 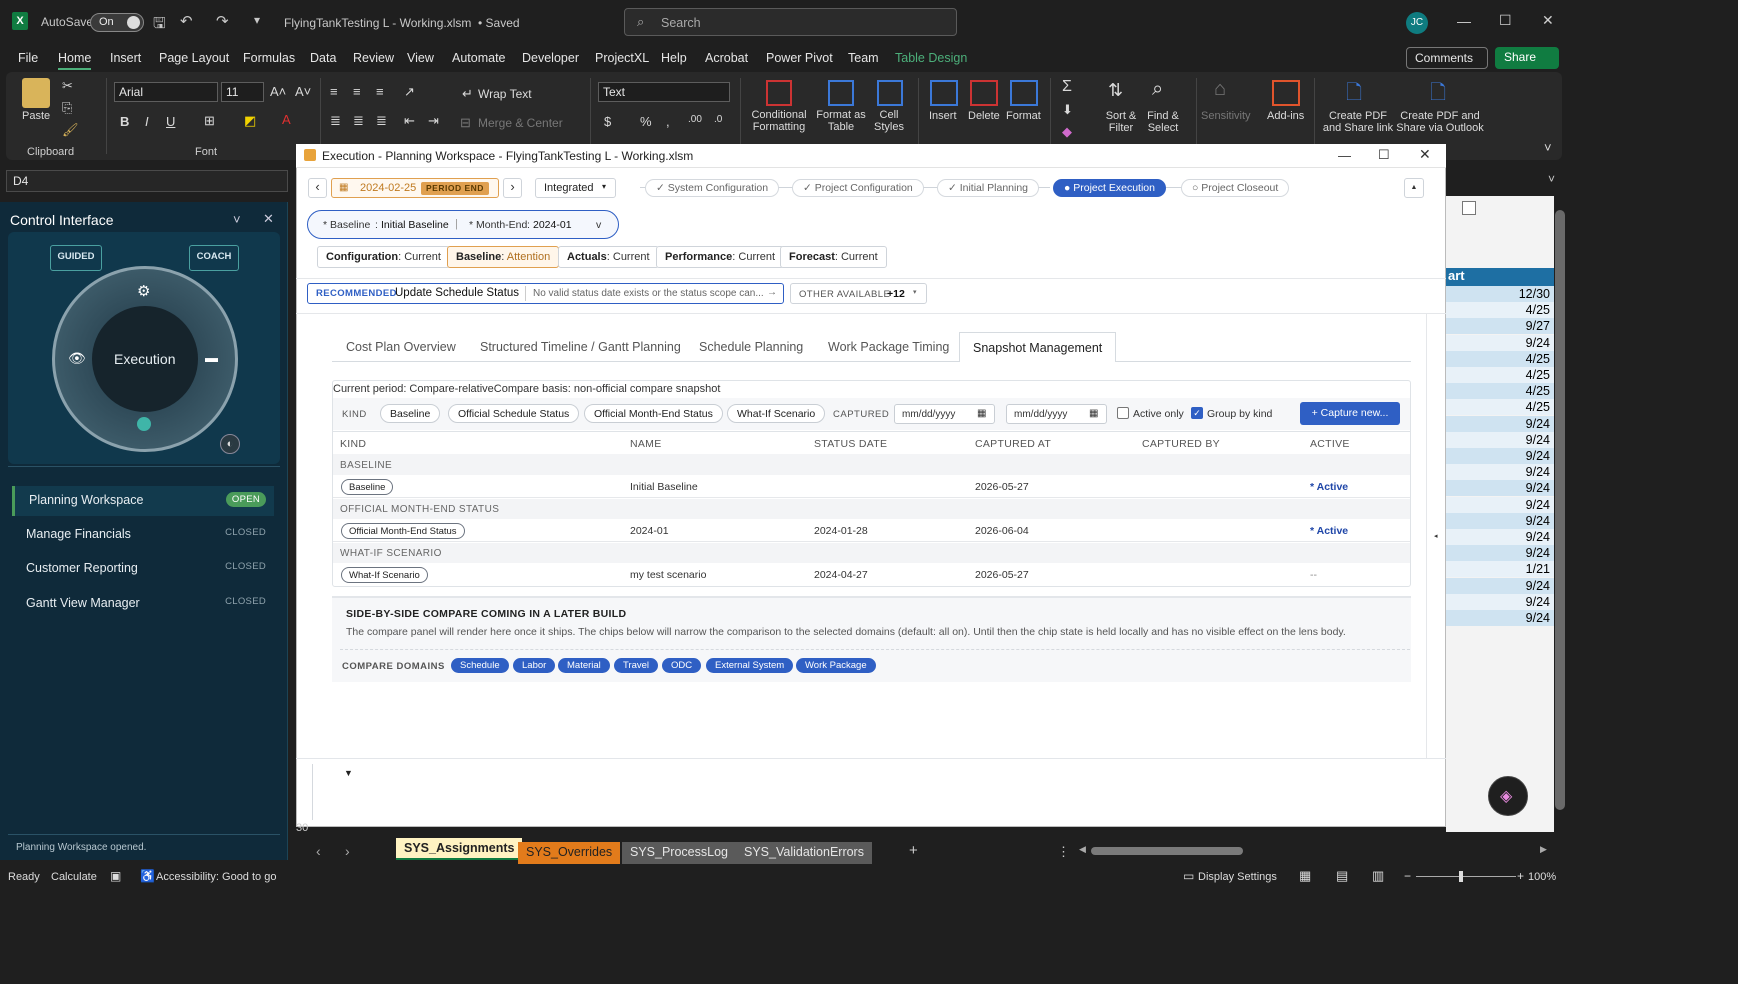 What do you see at coordinates (943, 116) in the screenshot?
I see `insert-label: Insert` at bounding box center [943, 116].